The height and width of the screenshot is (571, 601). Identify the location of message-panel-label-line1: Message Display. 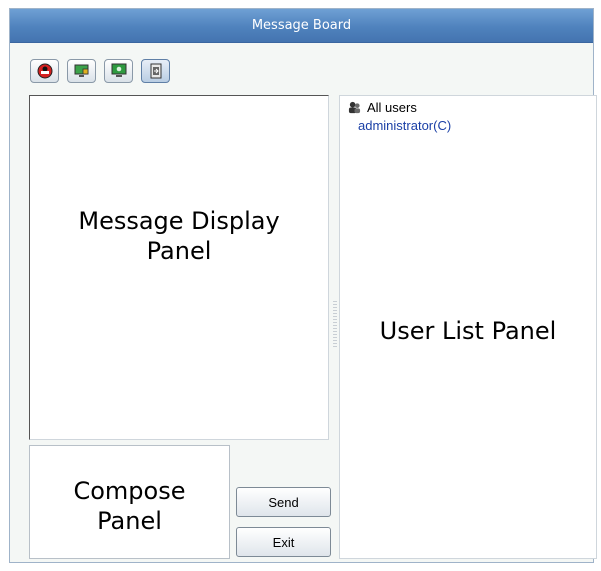
(179, 221).